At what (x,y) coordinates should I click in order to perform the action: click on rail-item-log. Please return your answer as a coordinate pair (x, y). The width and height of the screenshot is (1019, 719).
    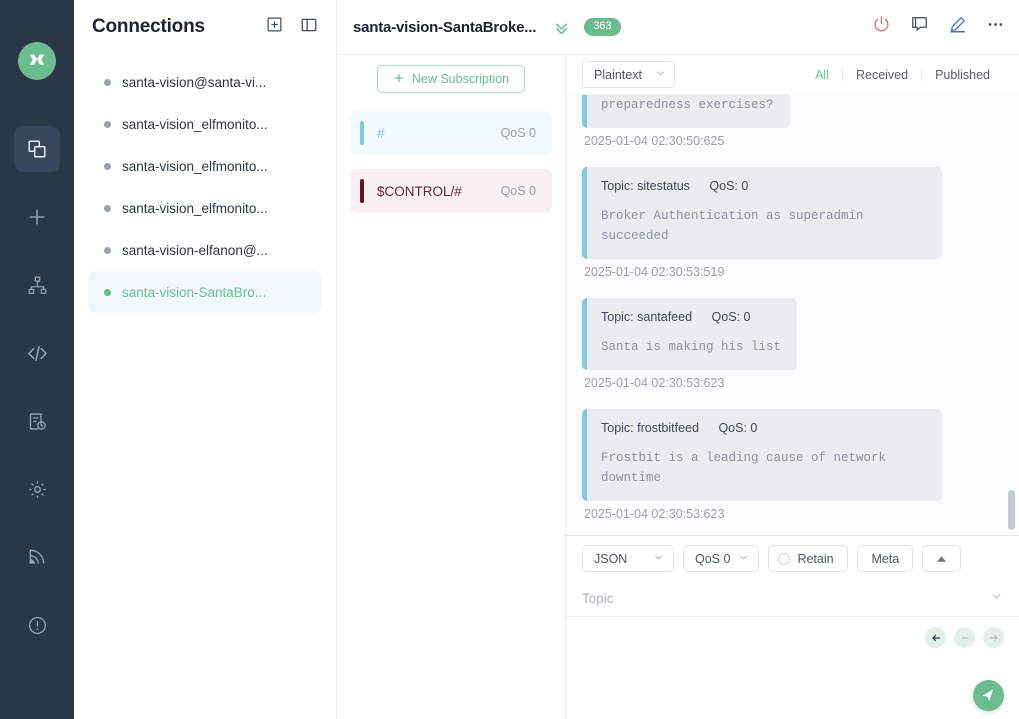
    Looking at the image, I should click on (37, 421).